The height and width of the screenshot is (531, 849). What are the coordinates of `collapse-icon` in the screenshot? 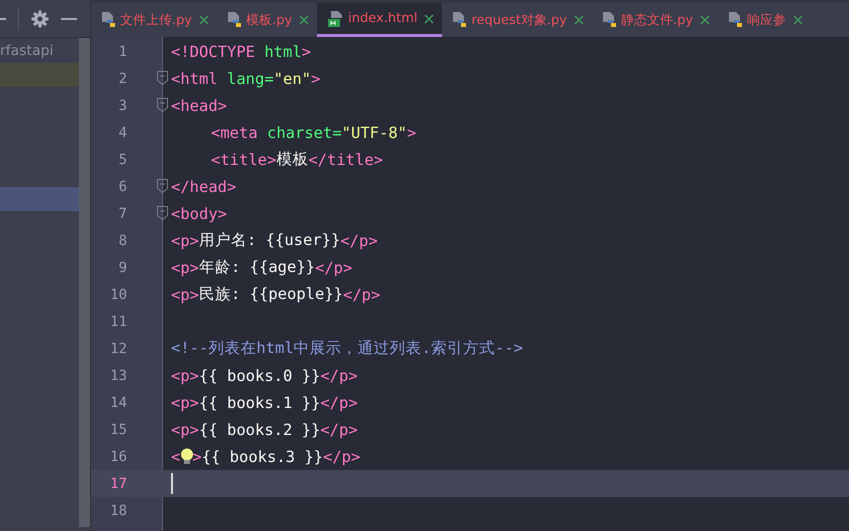 It's located at (3, 18).